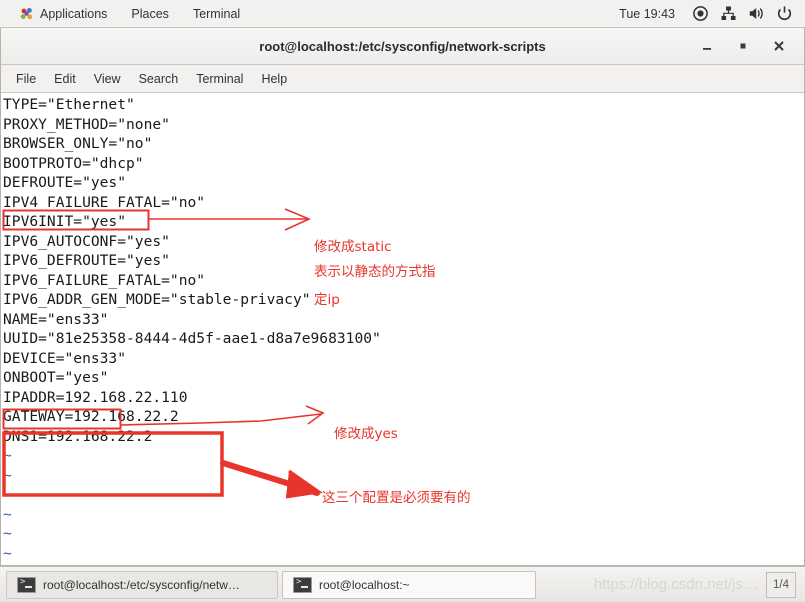 This screenshot has width=805, height=602. I want to click on terminal-menu-bar: File Edit View Search Terminal Help, so click(402, 79).